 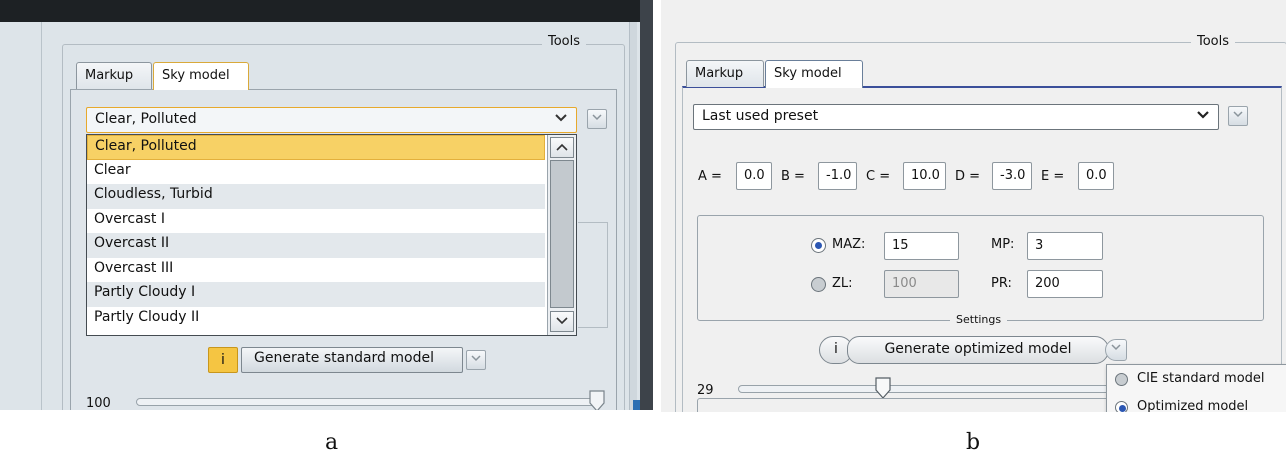 What do you see at coordinates (1065, 246) in the screenshot?
I see `mp-field: 3` at bounding box center [1065, 246].